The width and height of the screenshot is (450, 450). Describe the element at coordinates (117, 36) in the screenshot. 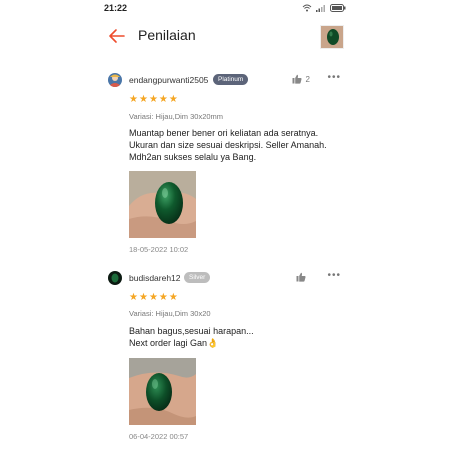

I see `arrow-left-icon` at that location.